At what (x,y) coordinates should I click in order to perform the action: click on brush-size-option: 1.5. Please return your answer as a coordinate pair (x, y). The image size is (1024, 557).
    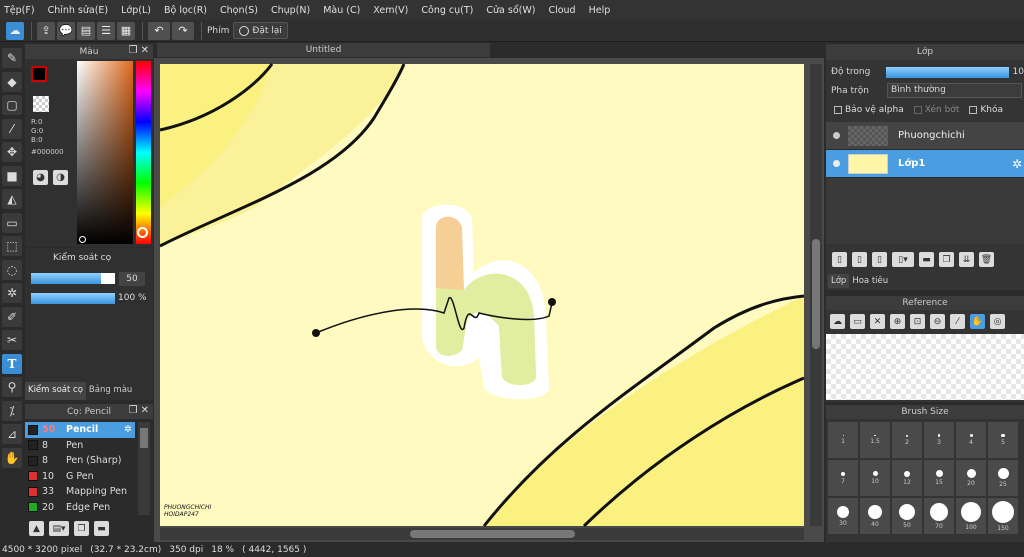
    Looking at the image, I should click on (875, 440).